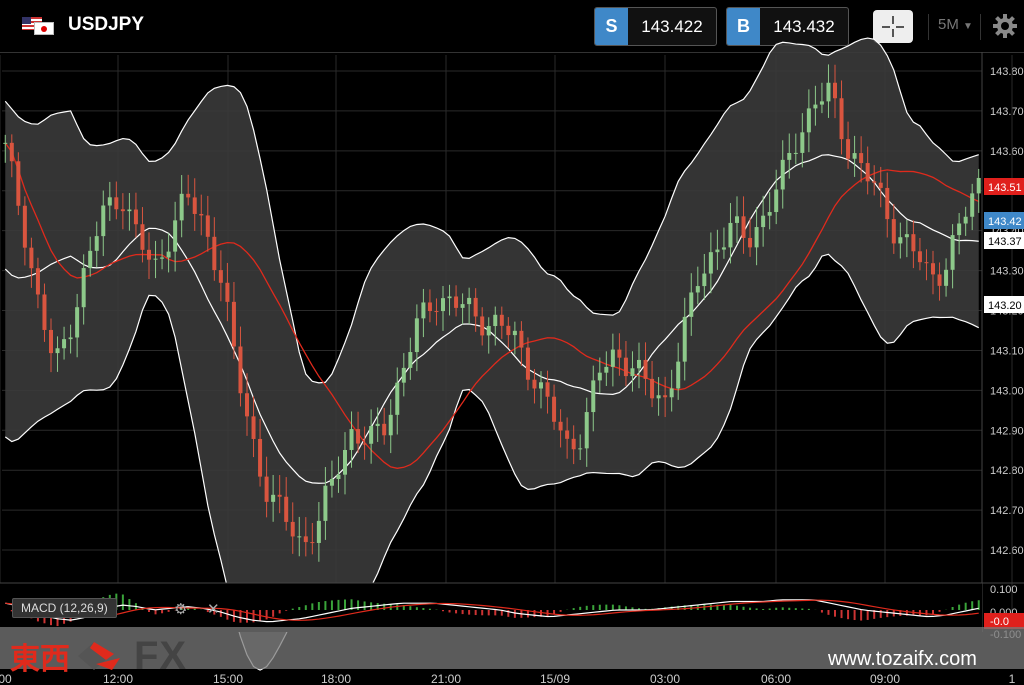 The image size is (1024, 685). What do you see at coordinates (106, 25) in the screenshot?
I see `symbol-title: USDJPY` at bounding box center [106, 25].